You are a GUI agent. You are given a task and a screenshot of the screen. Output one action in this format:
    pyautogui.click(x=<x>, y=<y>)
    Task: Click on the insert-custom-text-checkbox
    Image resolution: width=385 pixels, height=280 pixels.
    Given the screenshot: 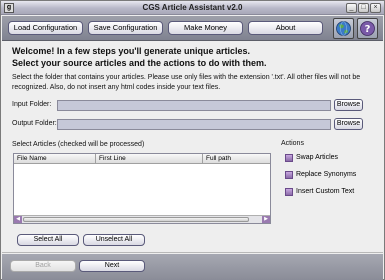 What is the action you would take?
    pyautogui.click(x=289, y=192)
    